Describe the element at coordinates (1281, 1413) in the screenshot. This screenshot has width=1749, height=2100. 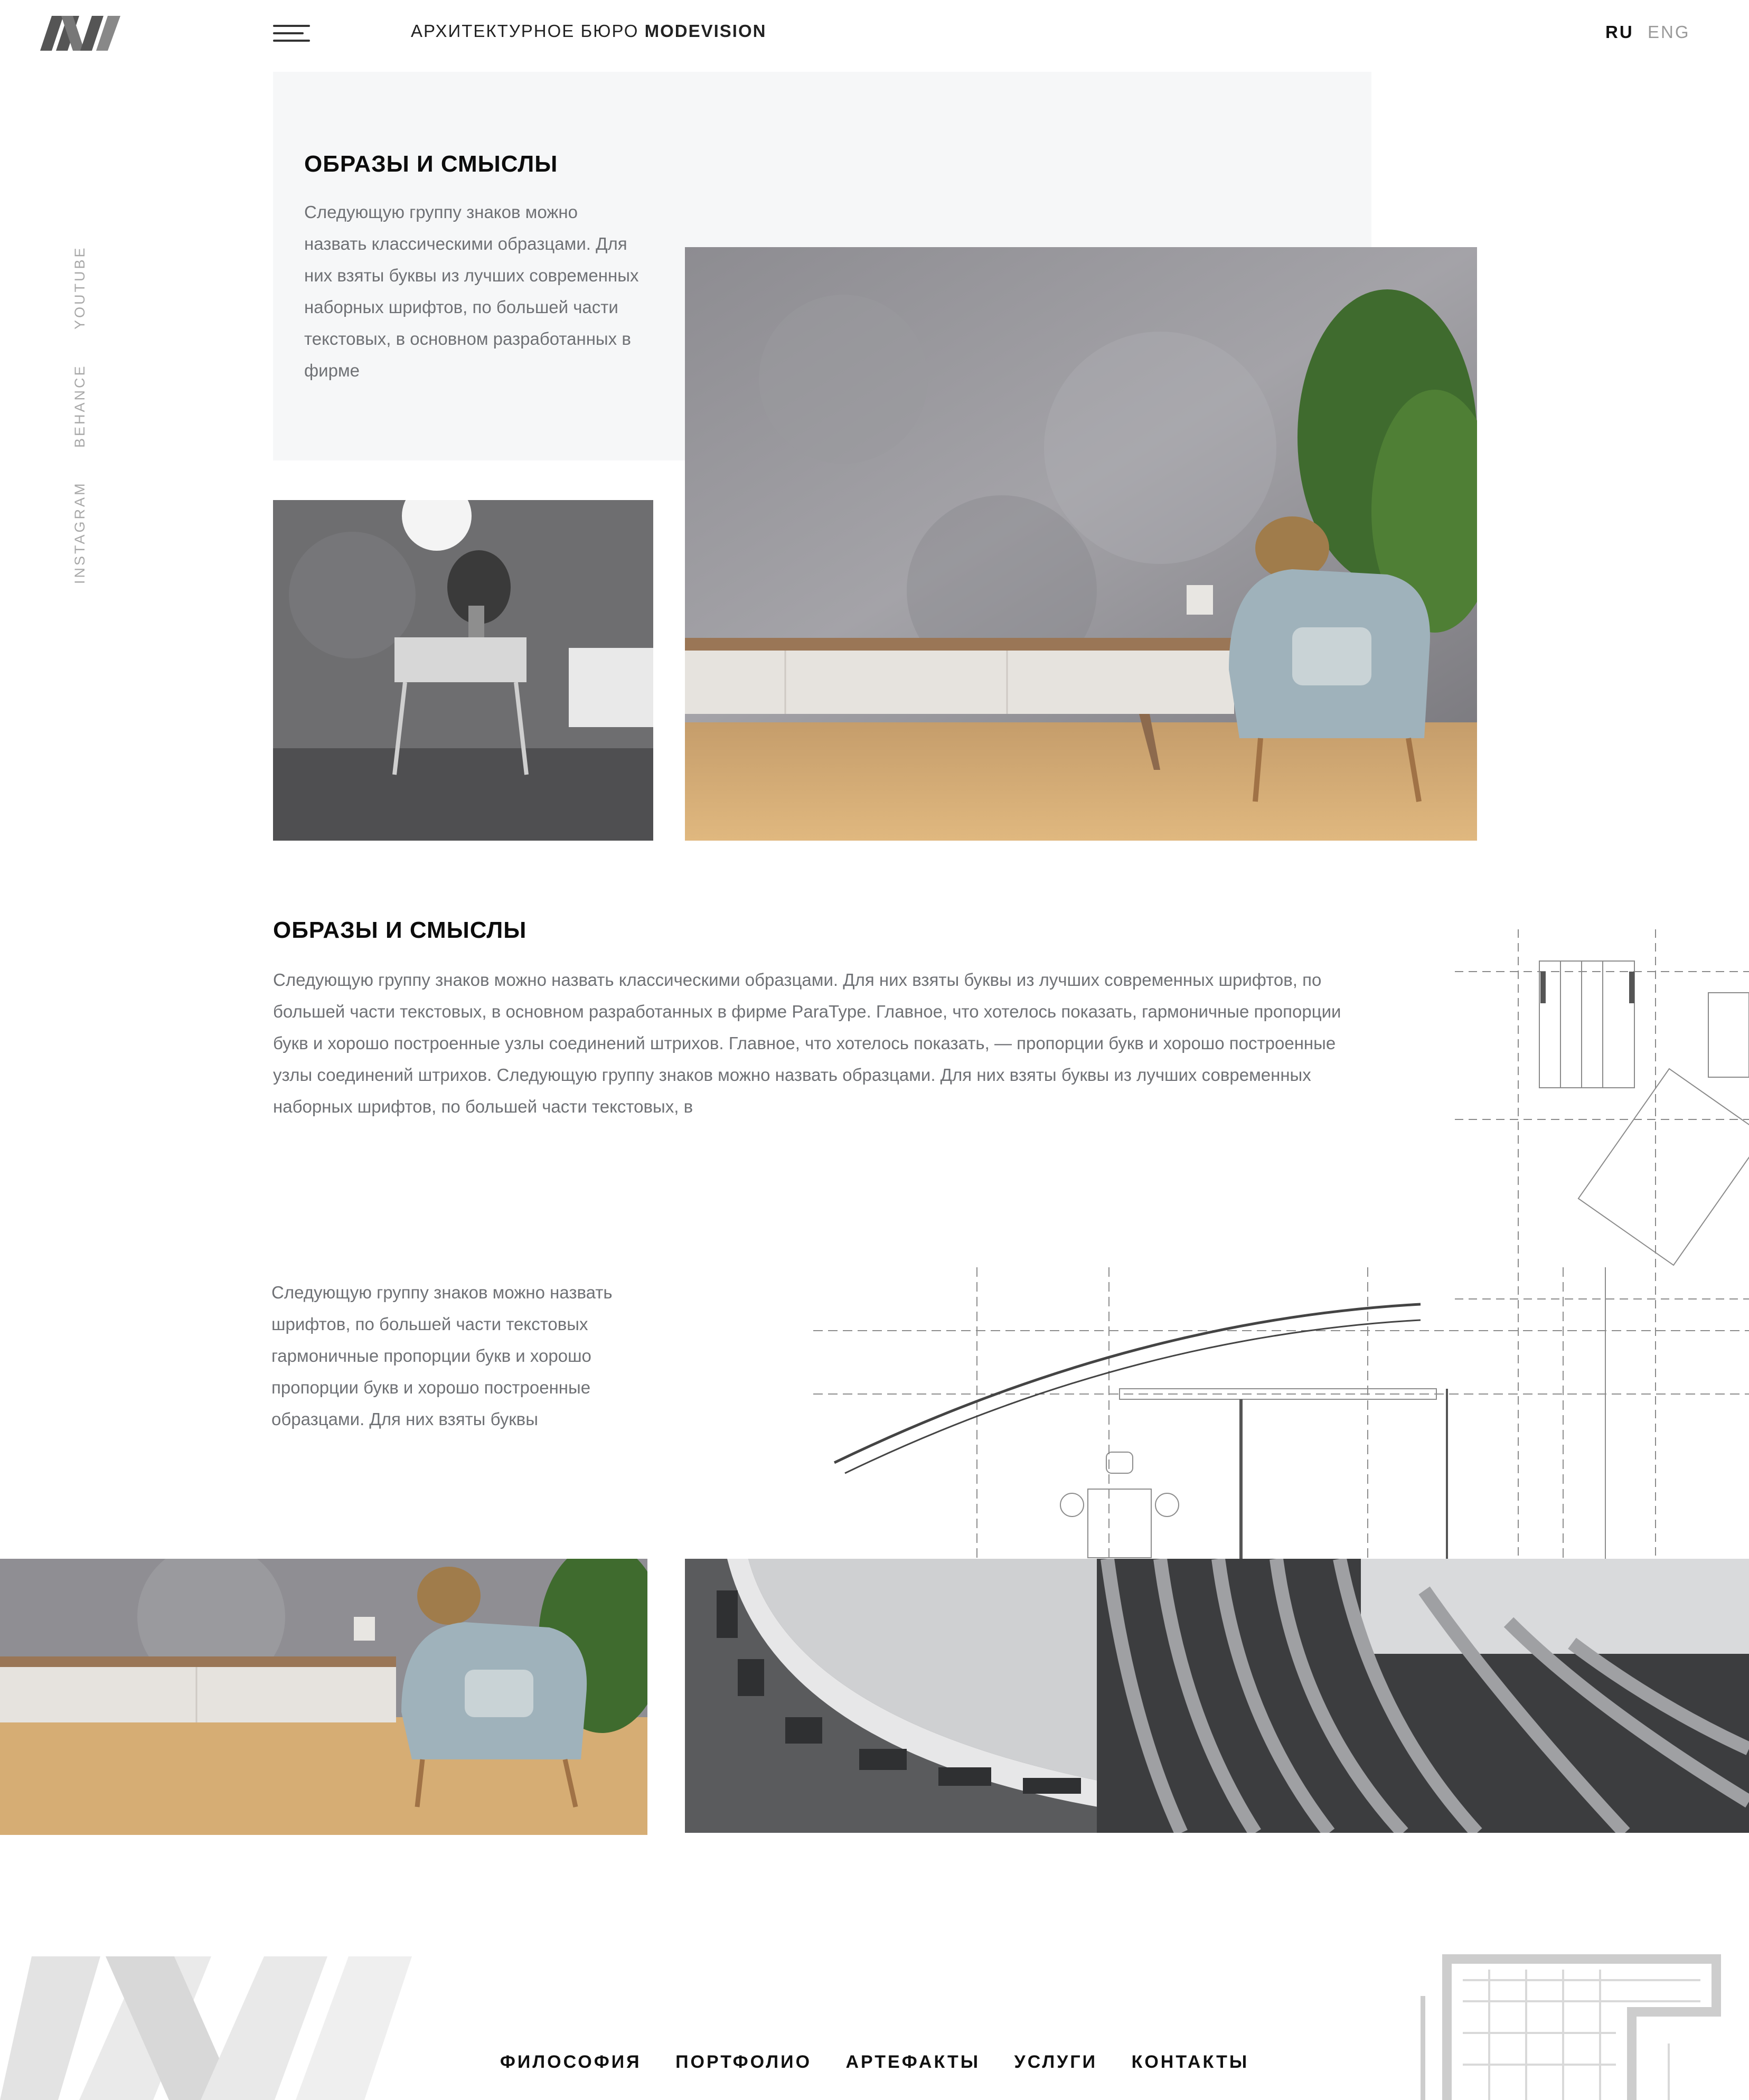
I see `elevation-drawing` at that location.